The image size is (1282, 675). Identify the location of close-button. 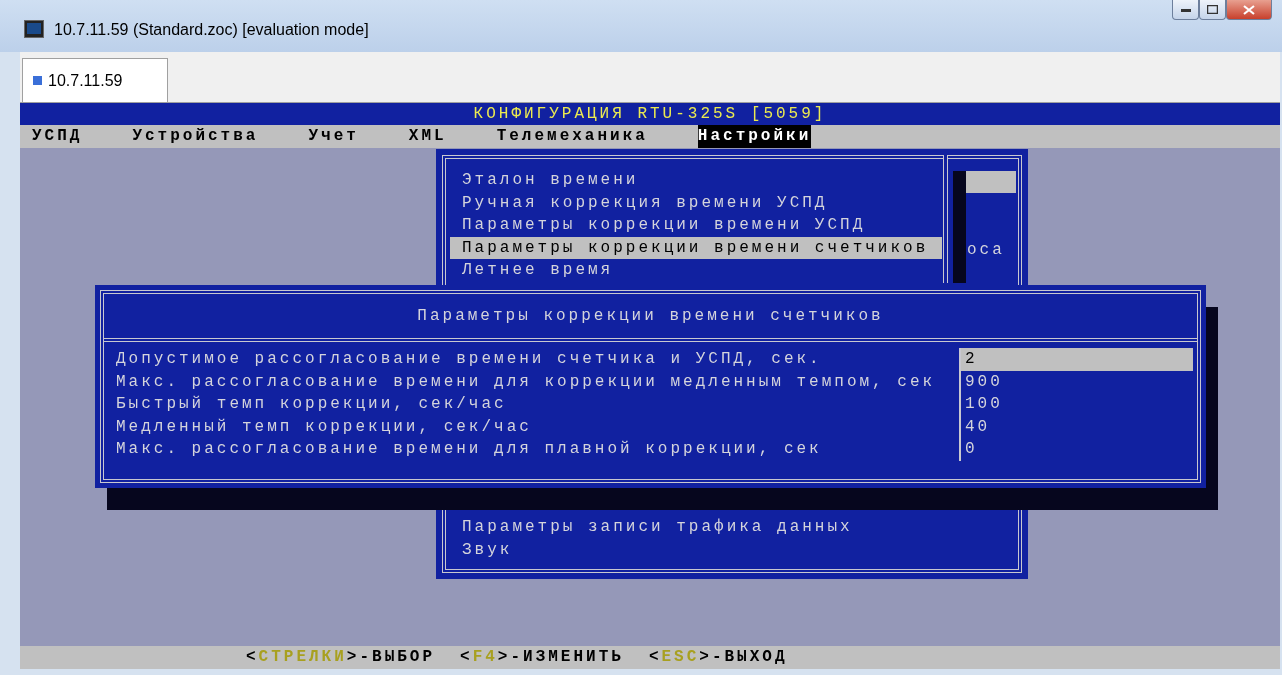
(1249, 10).